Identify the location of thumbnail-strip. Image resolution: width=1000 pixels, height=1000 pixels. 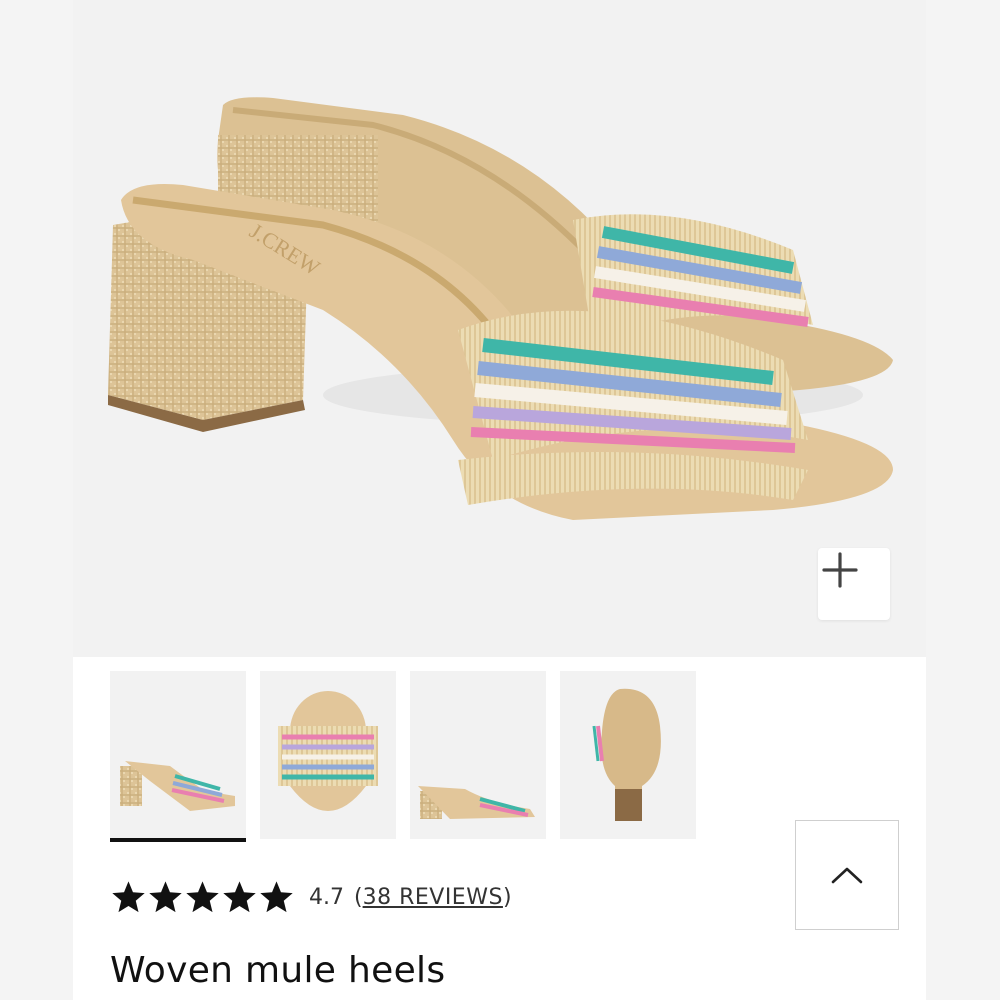
(410, 757).